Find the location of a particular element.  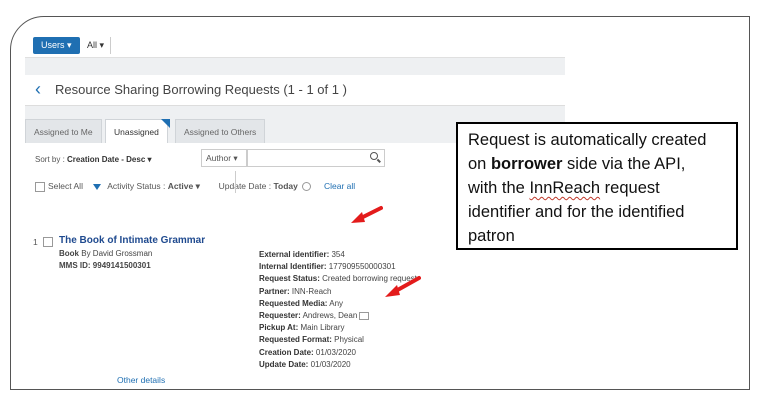

callout-underlined-text: InnReach is located at coordinates (565, 188).